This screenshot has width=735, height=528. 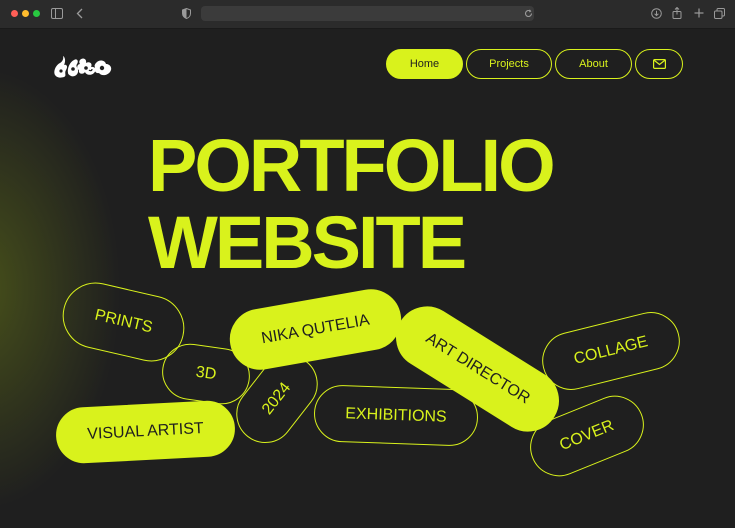 I want to click on tag-2024-label: 2024, so click(x=276, y=398).